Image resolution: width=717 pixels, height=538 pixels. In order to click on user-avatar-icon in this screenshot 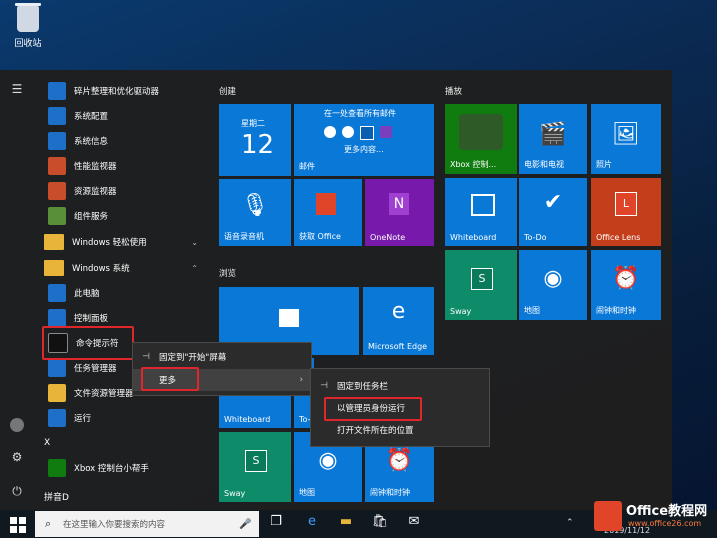, I will do `click(17, 425)`.